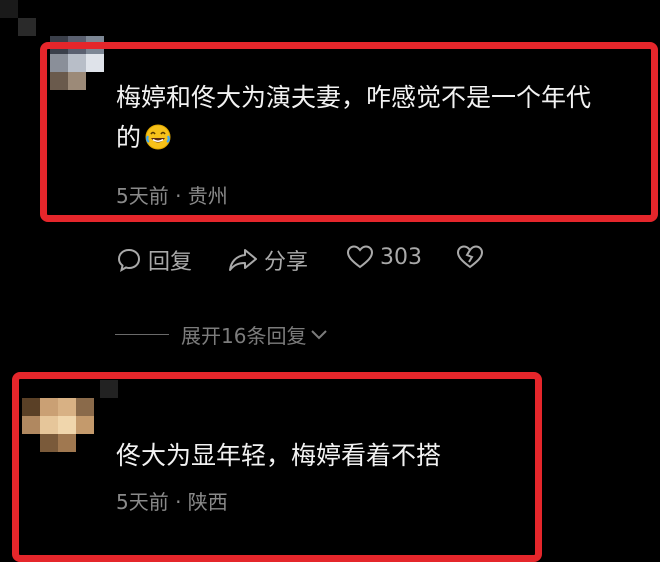 The width and height of the screenshot is (660, 562). Describe the element at coordinates (401, 257) in the screenshot. I see `like-count: 303` at that location.